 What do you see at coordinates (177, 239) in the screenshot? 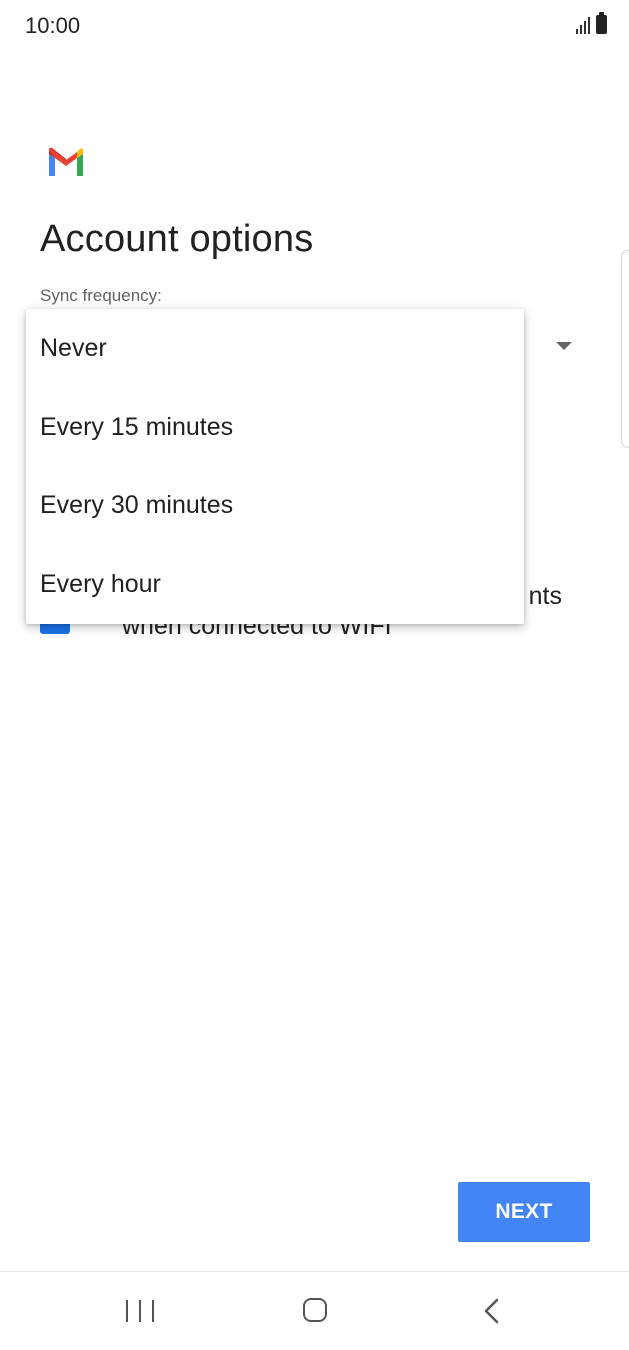
I see `page-title: Account options` at bounding box center [177, 239].